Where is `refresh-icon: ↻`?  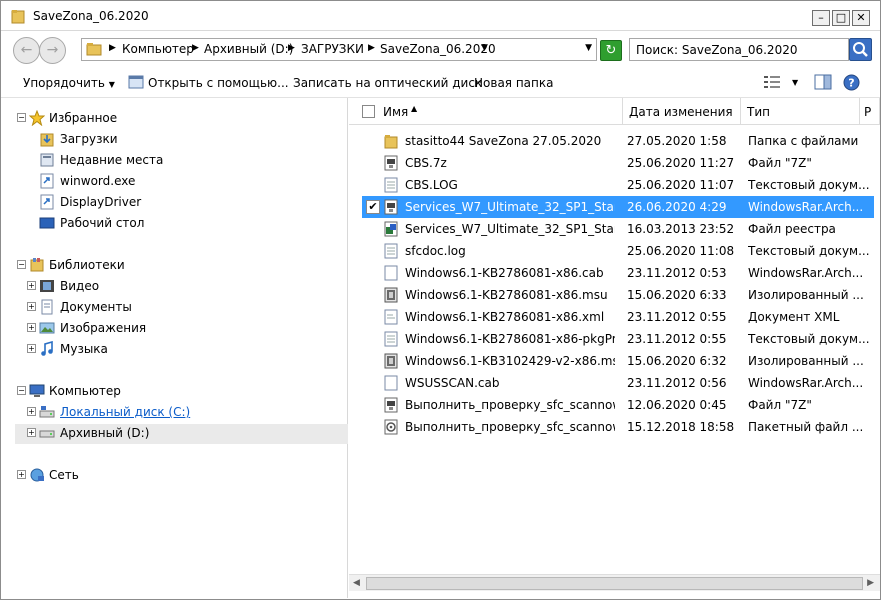
refresh-icon: ↻ is located at coordinates (611, 50).